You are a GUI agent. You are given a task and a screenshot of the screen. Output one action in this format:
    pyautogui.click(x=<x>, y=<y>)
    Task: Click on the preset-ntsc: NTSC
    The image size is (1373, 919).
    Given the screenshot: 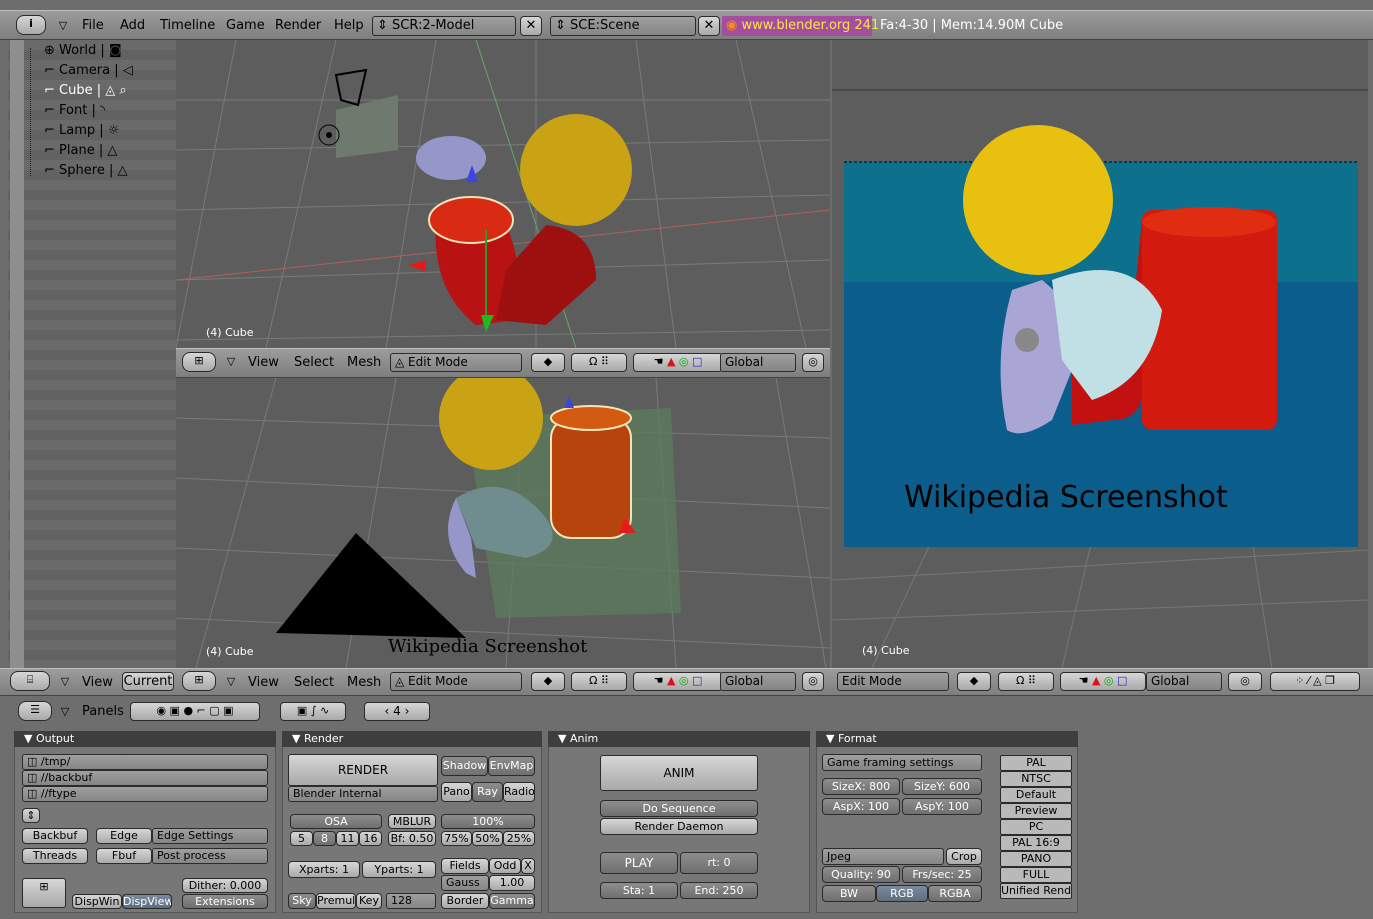 What is the action you would take?
    pyautogui.click(x=1036, y=779)
    